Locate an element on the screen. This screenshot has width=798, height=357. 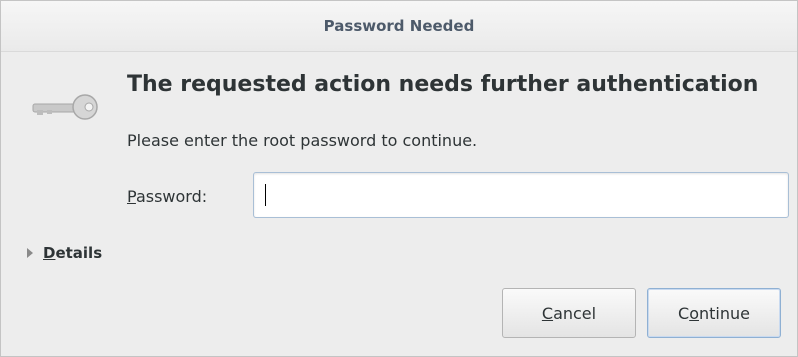
password-label-text: assword: is located at coordinates (171, 196).